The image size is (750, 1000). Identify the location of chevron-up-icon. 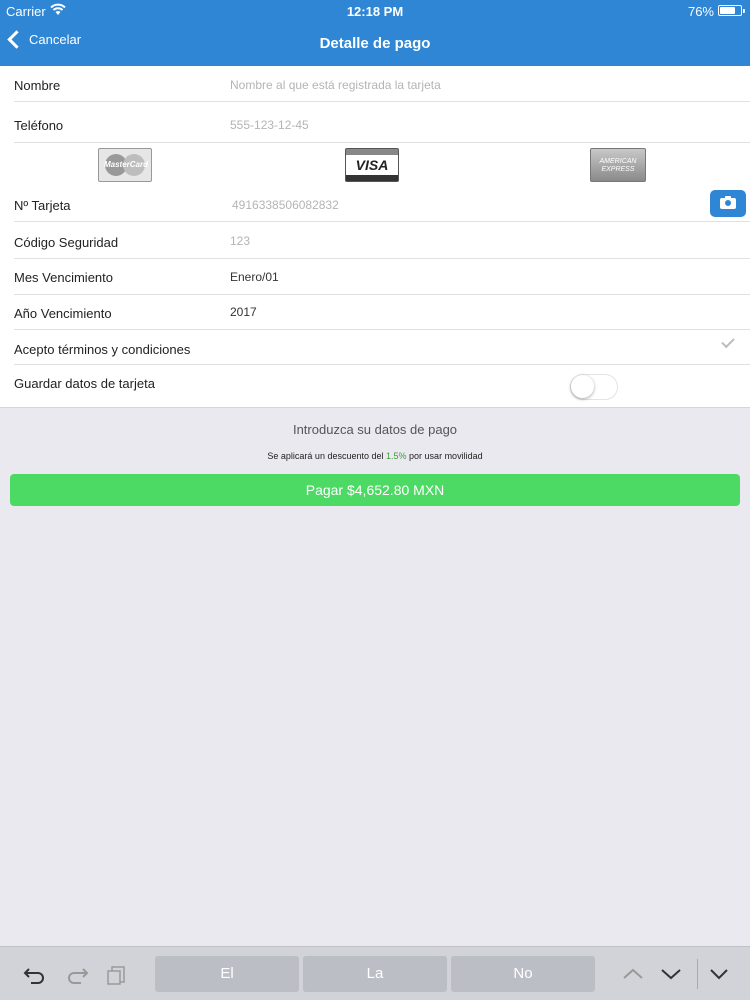
(633, 974).